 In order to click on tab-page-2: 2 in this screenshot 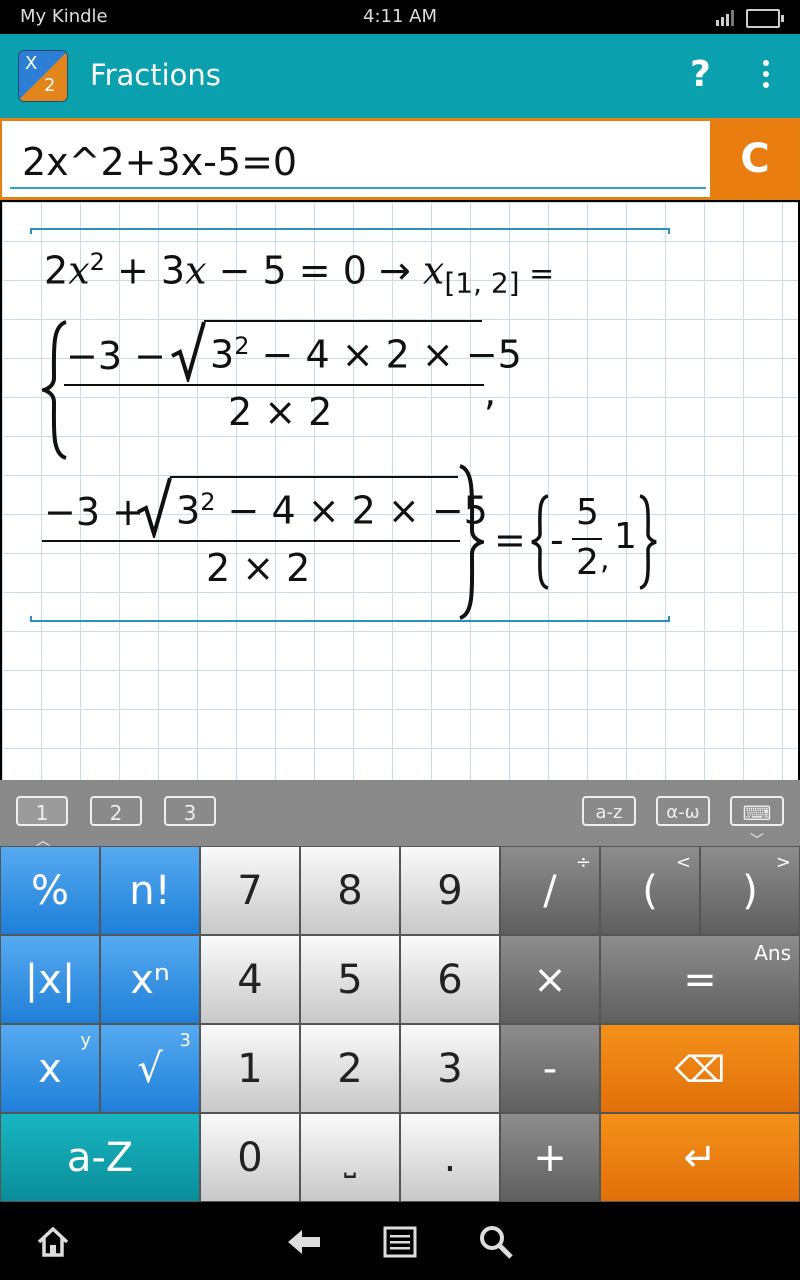, I will do `click(116, 811)`.